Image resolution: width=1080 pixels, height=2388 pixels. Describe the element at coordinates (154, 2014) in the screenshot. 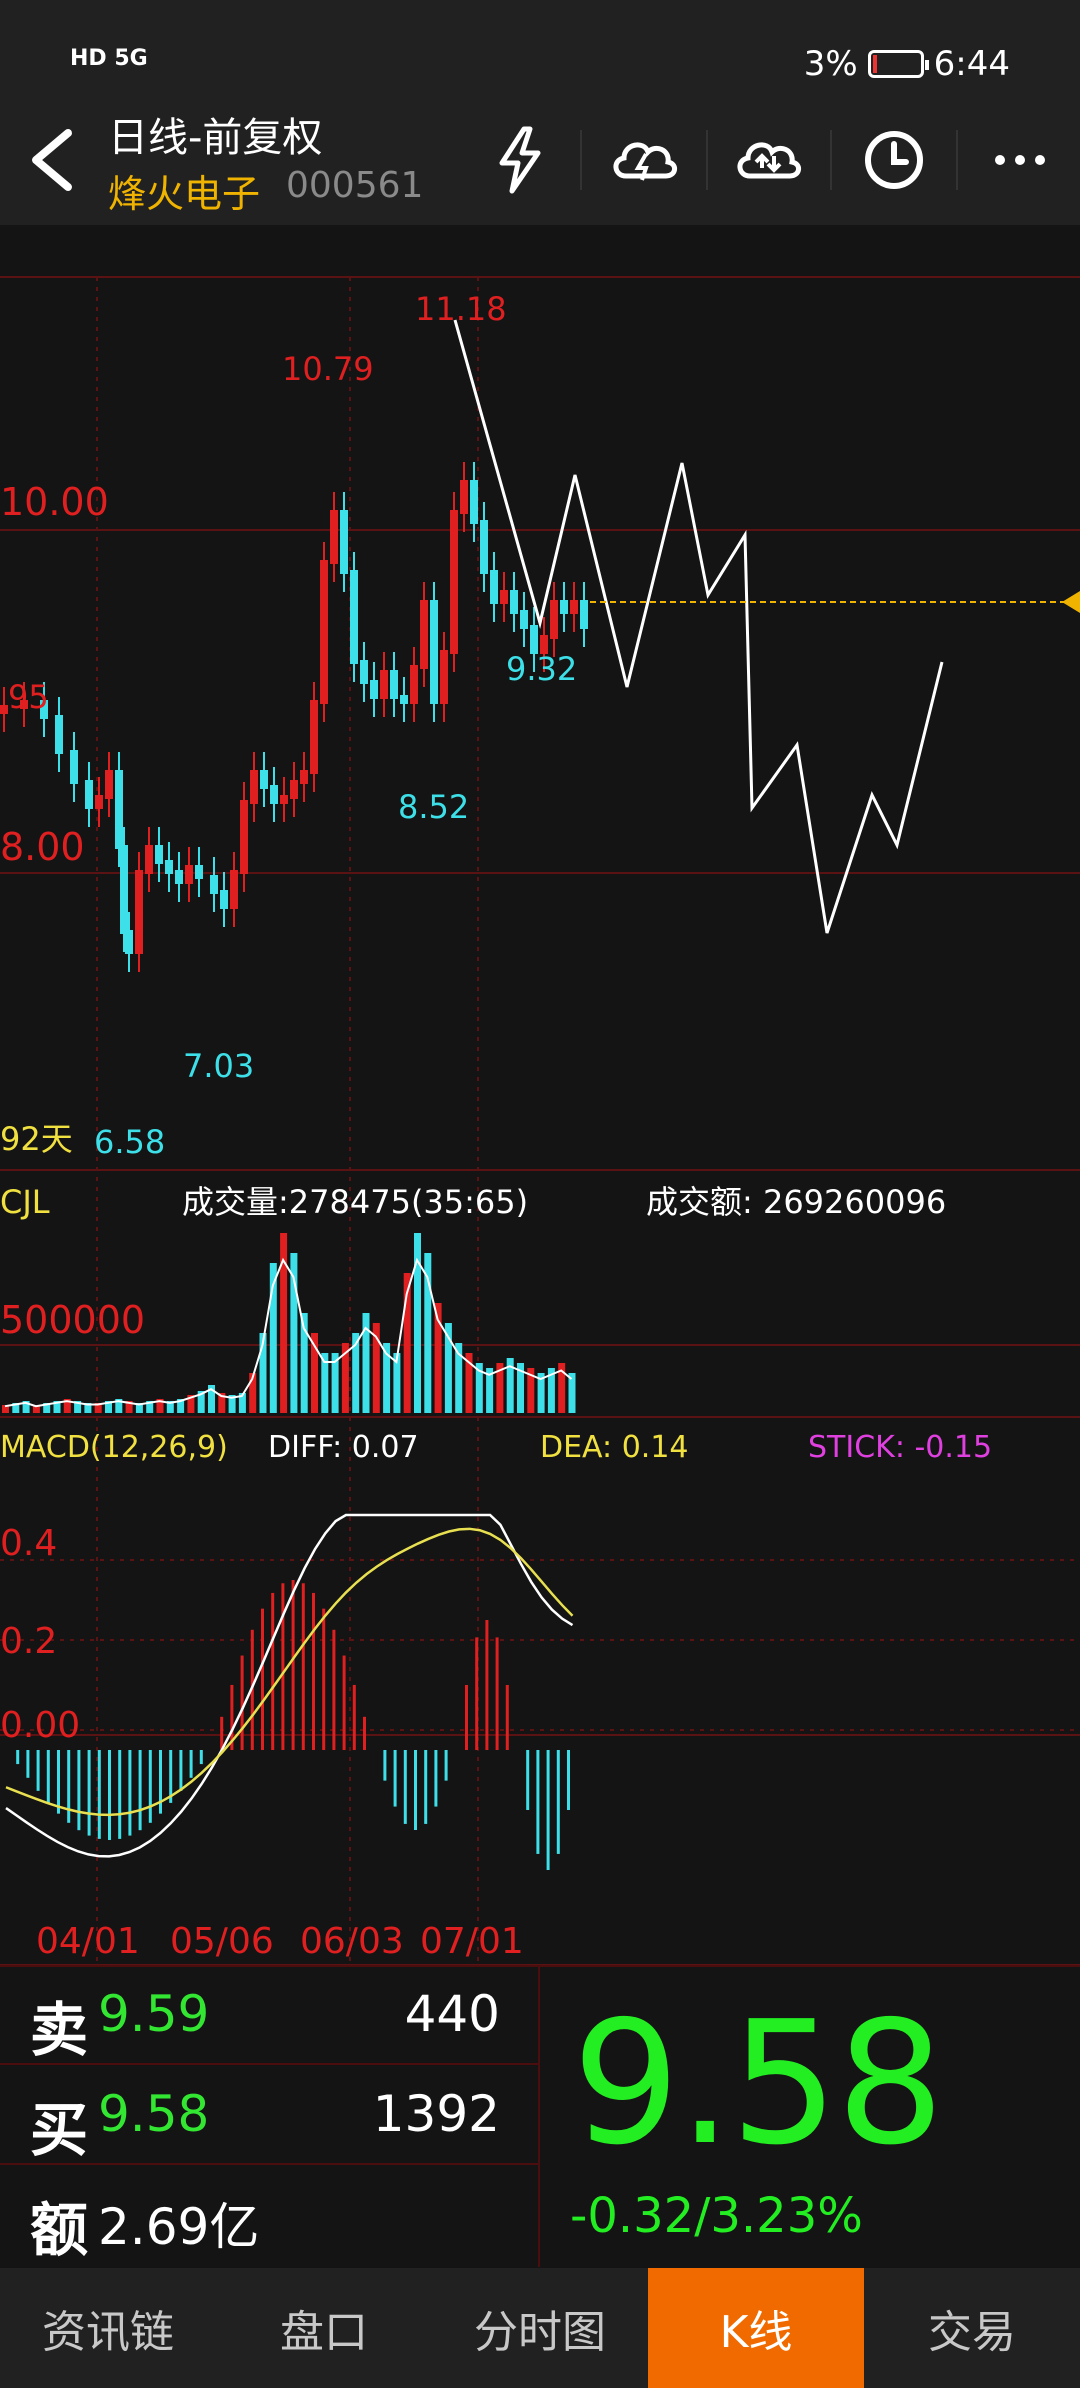

I see `sell-price: 9.59` at that location.